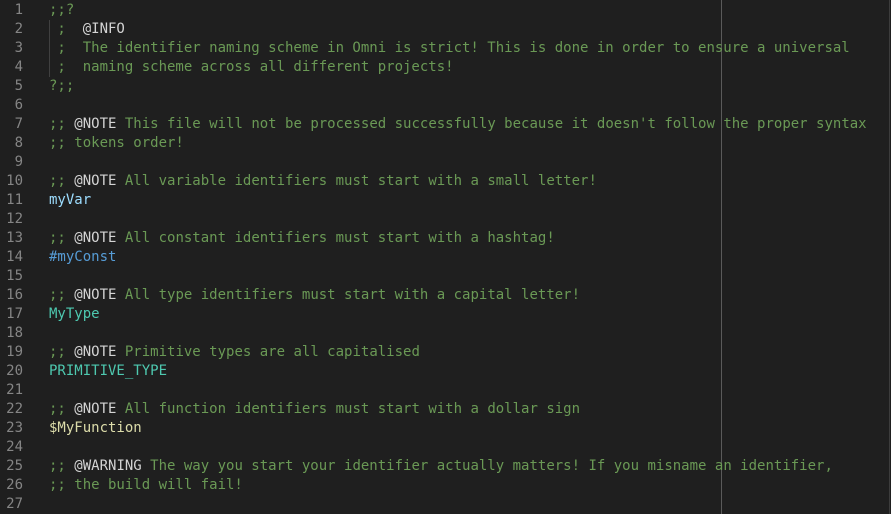  I want to click on line-number: 9, so click(18, 162).